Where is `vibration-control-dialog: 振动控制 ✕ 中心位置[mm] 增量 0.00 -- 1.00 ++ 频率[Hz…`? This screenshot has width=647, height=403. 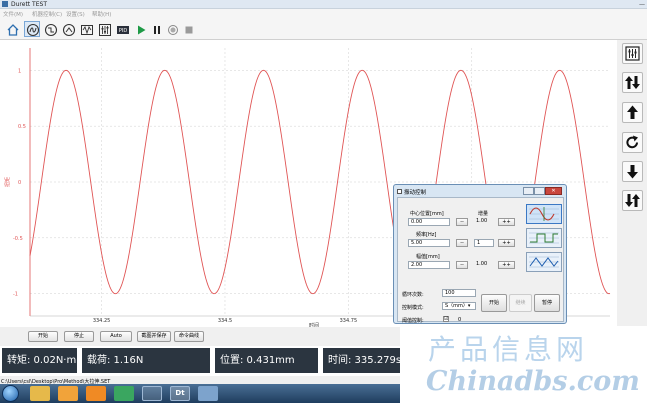
vibration-control-dialog: 振动控制 ✕ 中心位置[mm] 增量 0.00 -- 1.00 ++ 频率[Hz… is located at coordinates (480, 254).